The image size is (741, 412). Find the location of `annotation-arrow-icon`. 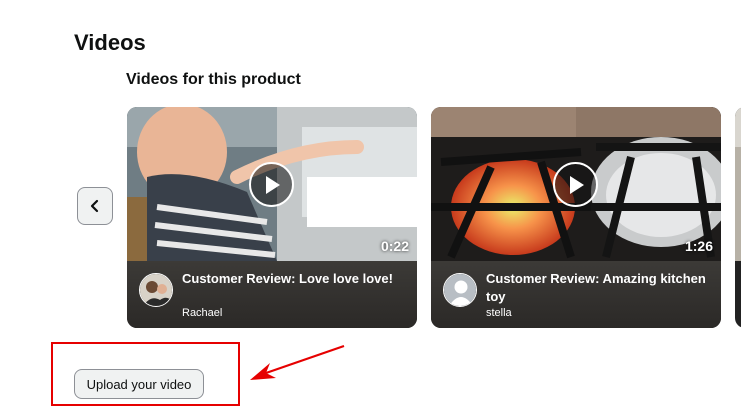

annotation-arrow-icon is located at coordinates (297, 362).